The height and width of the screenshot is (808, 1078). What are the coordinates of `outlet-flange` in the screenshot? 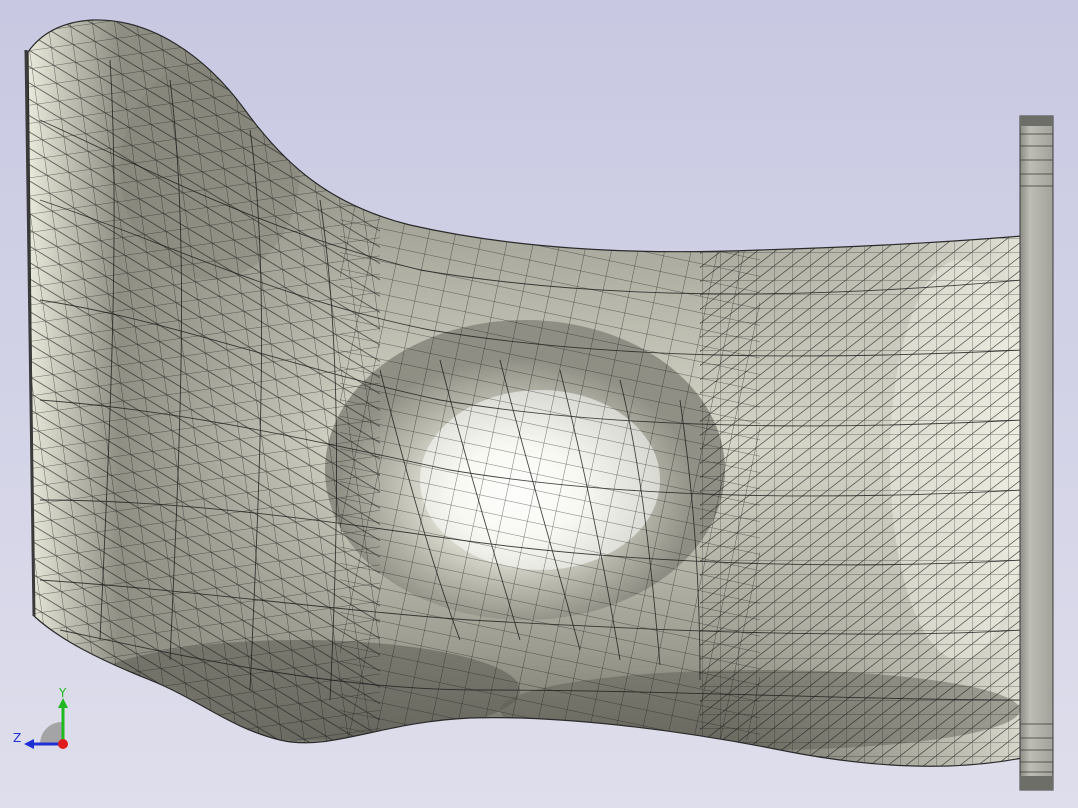 It's located at (1036, 453).